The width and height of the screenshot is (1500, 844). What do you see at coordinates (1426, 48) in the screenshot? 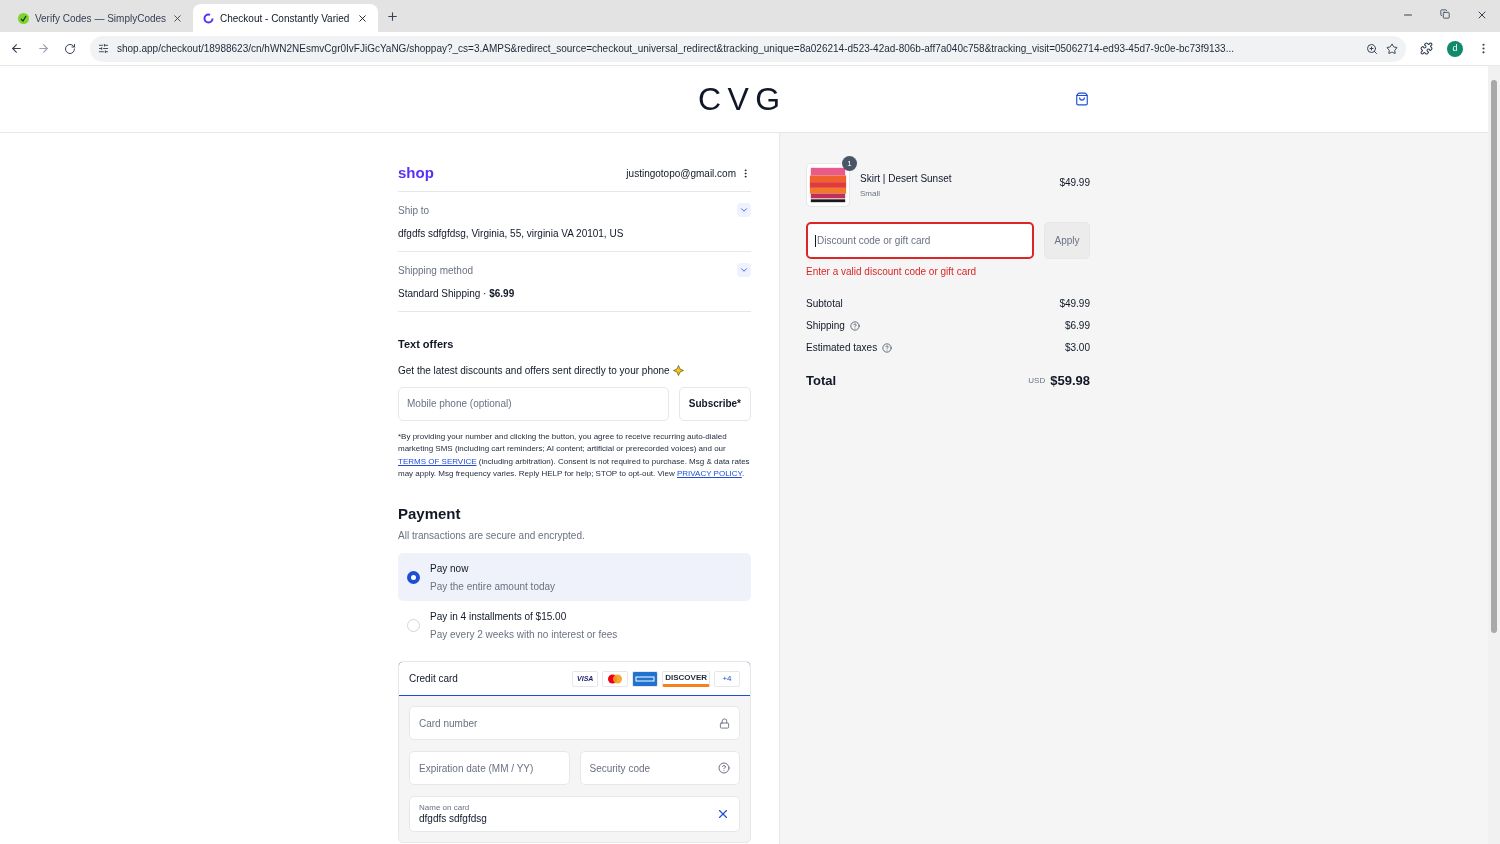
I see `extensions-icon` at bounding box center [1426, 48].